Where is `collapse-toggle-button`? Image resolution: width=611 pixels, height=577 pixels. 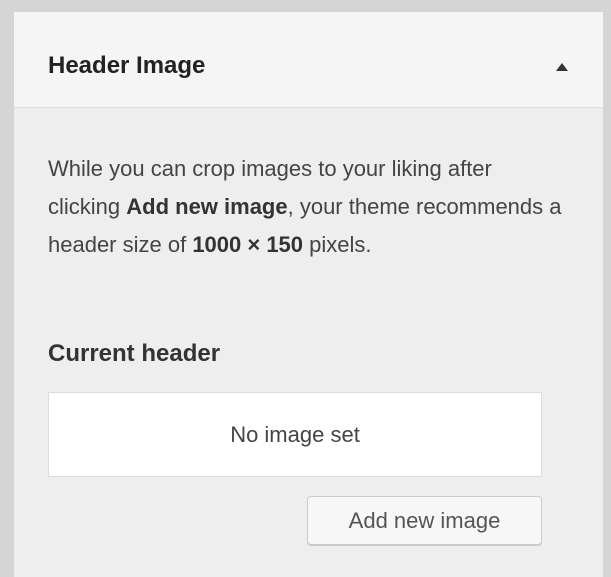 collapse-toggle-button is located at coordinates (563, 67).